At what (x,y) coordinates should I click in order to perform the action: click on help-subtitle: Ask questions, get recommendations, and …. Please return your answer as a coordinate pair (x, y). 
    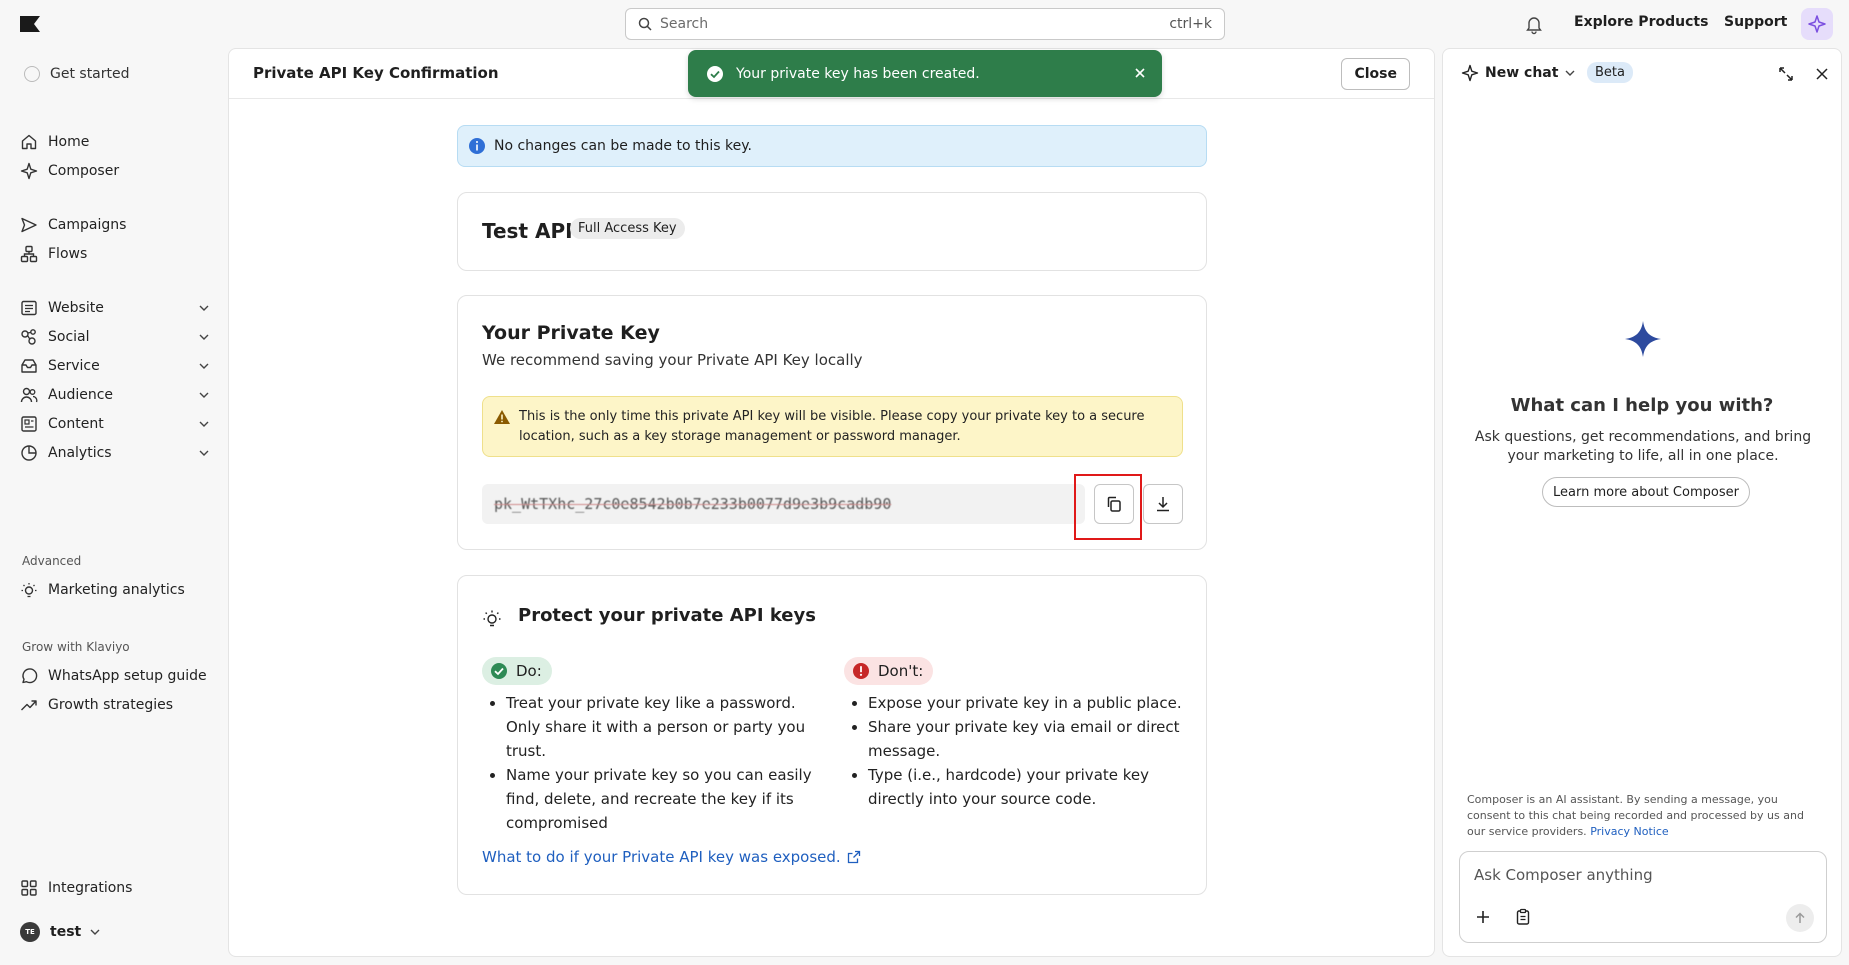
    Looking at the image, I should click on (1643, 446).